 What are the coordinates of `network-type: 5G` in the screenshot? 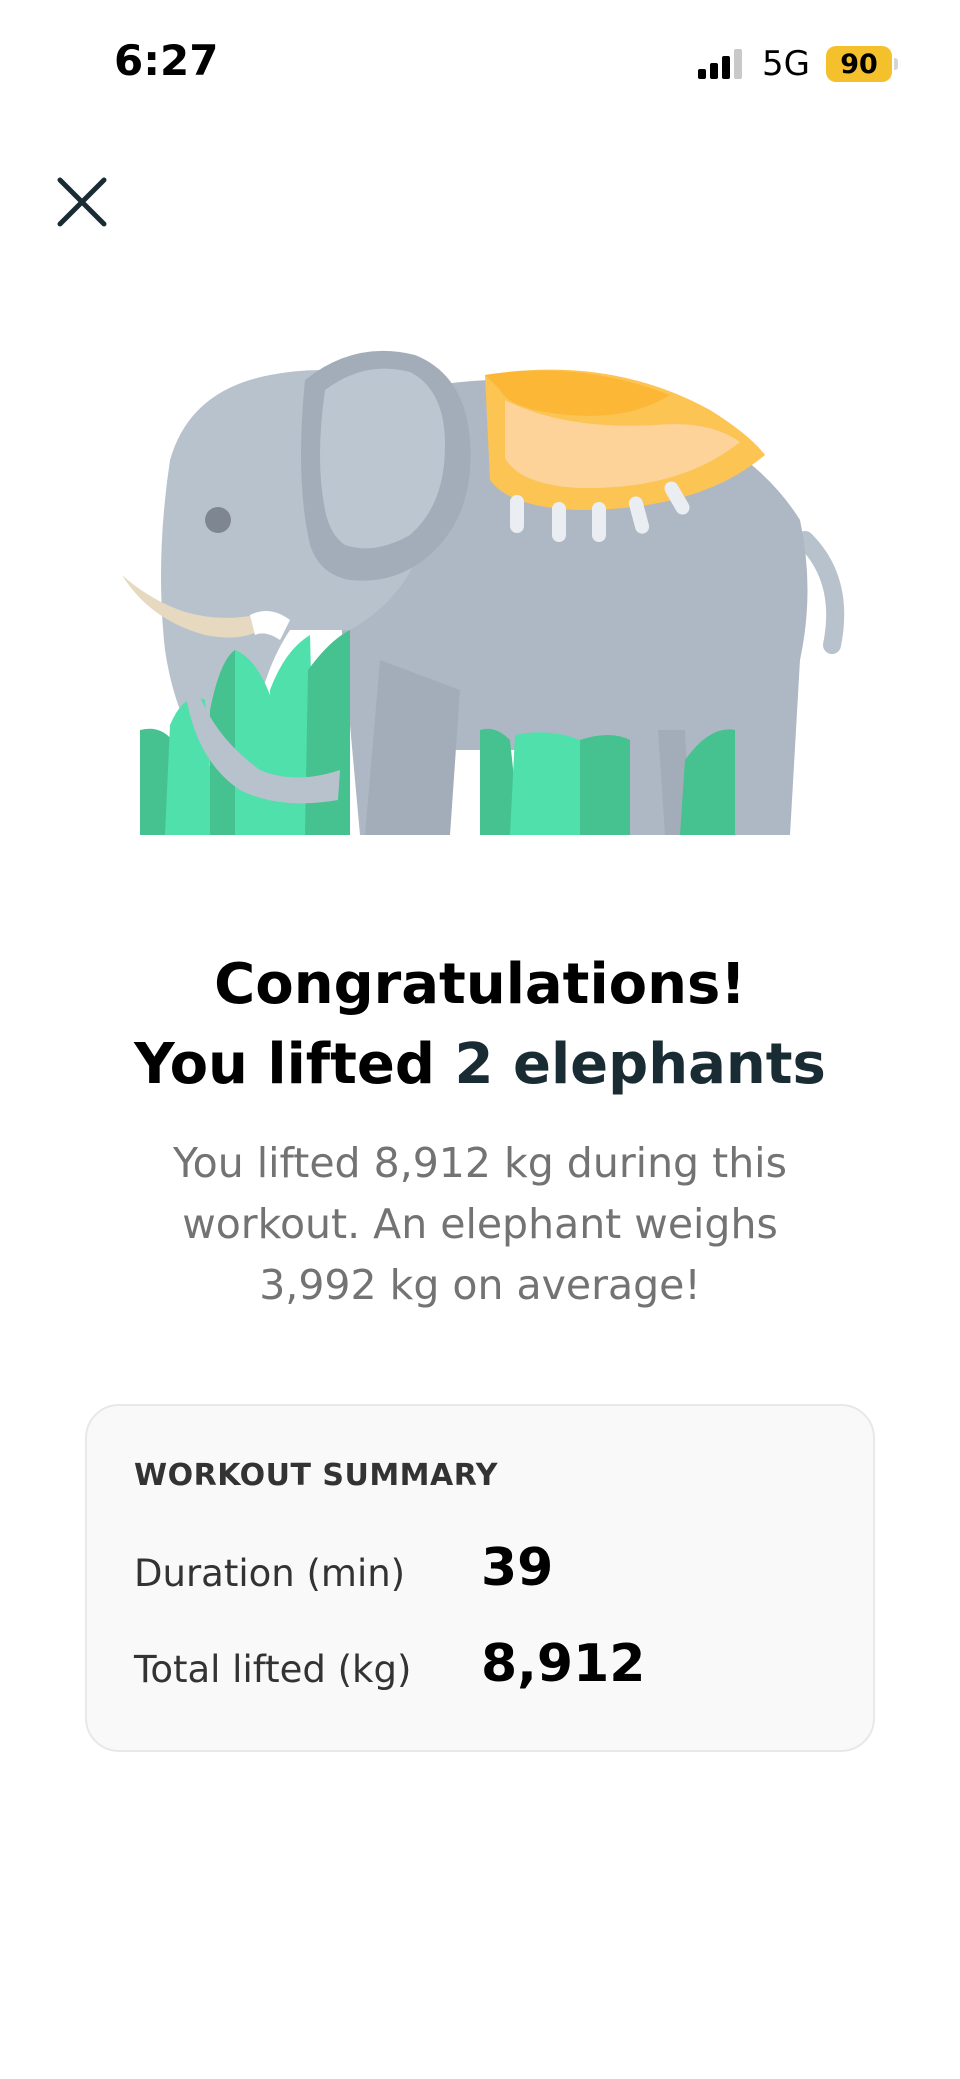 It's located at (786, 64).